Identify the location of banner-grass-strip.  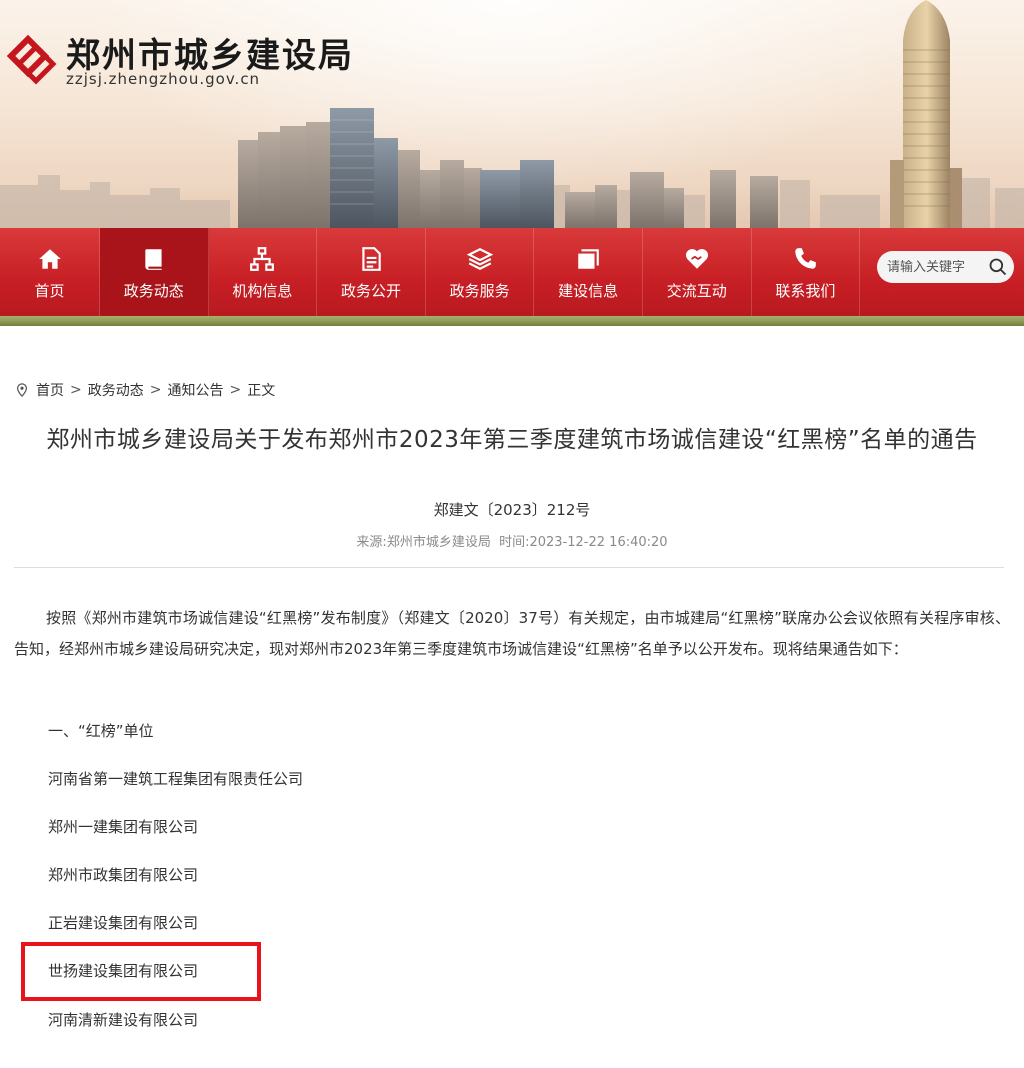
(512, 321).